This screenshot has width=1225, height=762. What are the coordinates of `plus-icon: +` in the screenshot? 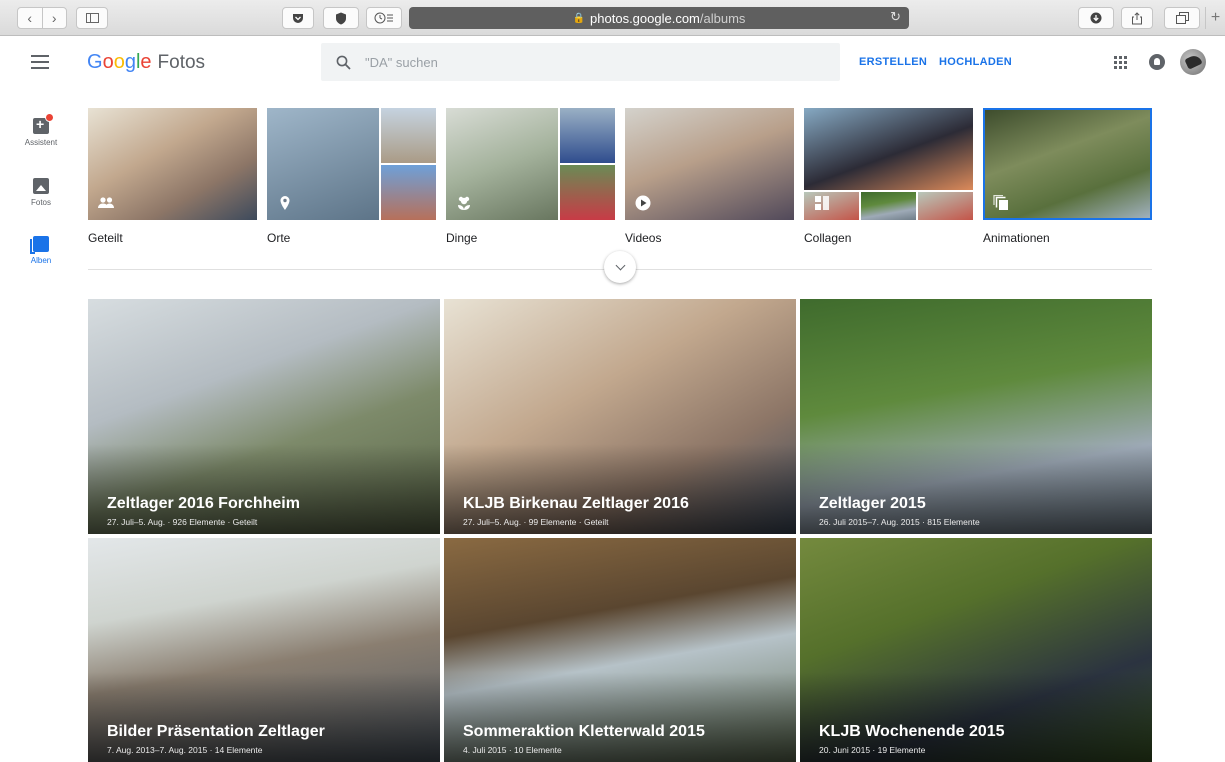 It's located at (1215, 17).